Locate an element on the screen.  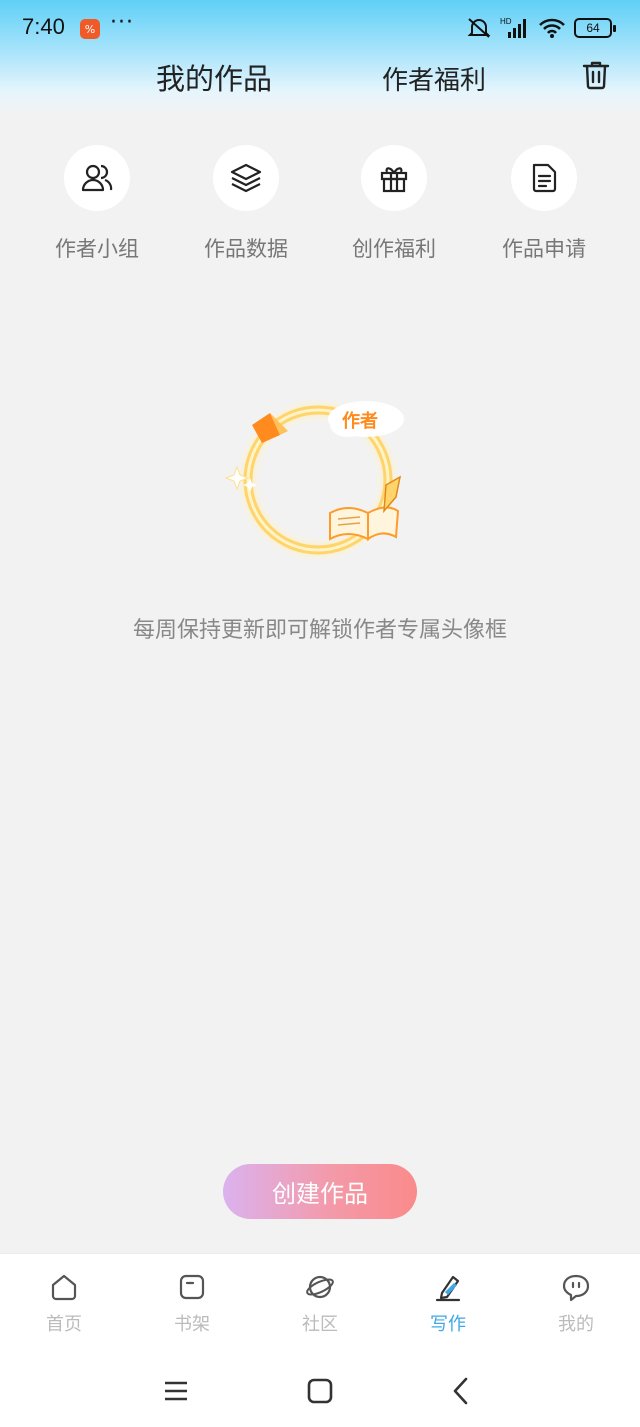
nav-label: 社区 is located at coordinates (320, 1324).